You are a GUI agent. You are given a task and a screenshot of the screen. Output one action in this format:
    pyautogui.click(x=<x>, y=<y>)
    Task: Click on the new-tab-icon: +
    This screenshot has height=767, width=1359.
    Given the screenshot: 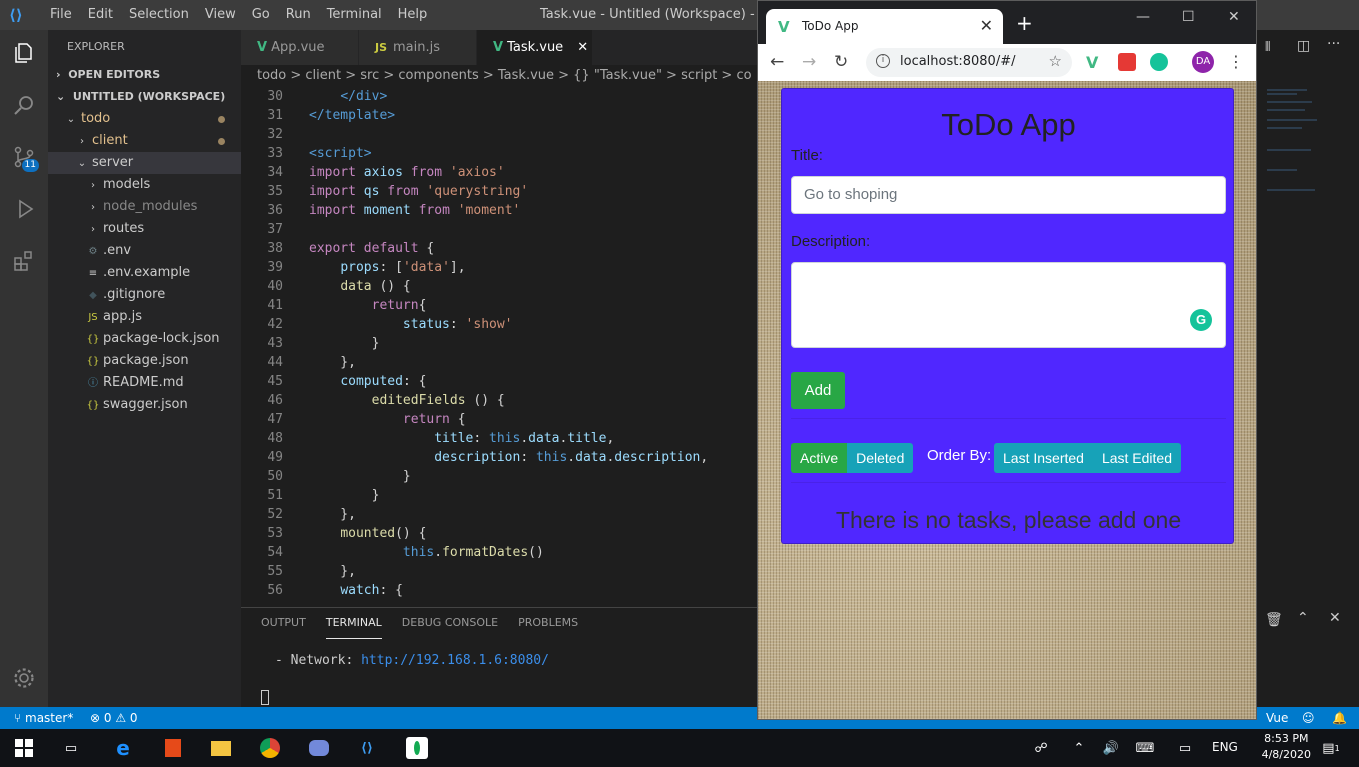 What is the action you would take?
    pyautogui.click(x=1024, y=23)
    